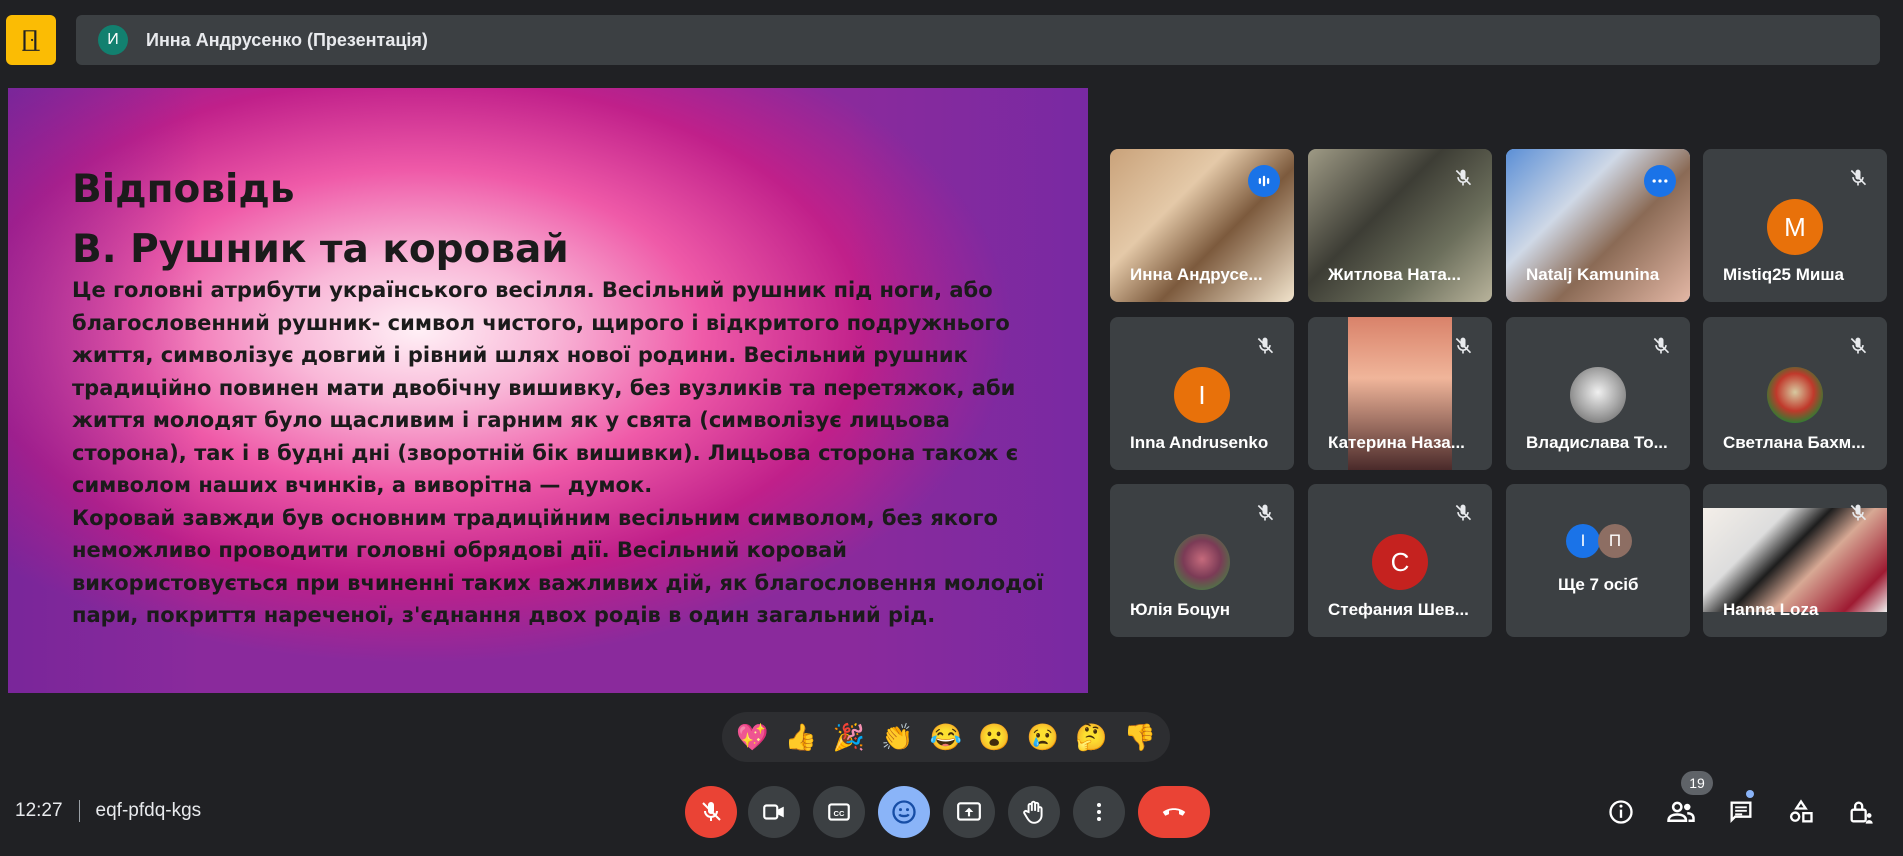 The height and width of the screenshot is (856, 1903). What do you see at coordinates (849, 737) in the screenshot?
I see `reaction-emoji: 🎉` at bounding box center [849, 737].